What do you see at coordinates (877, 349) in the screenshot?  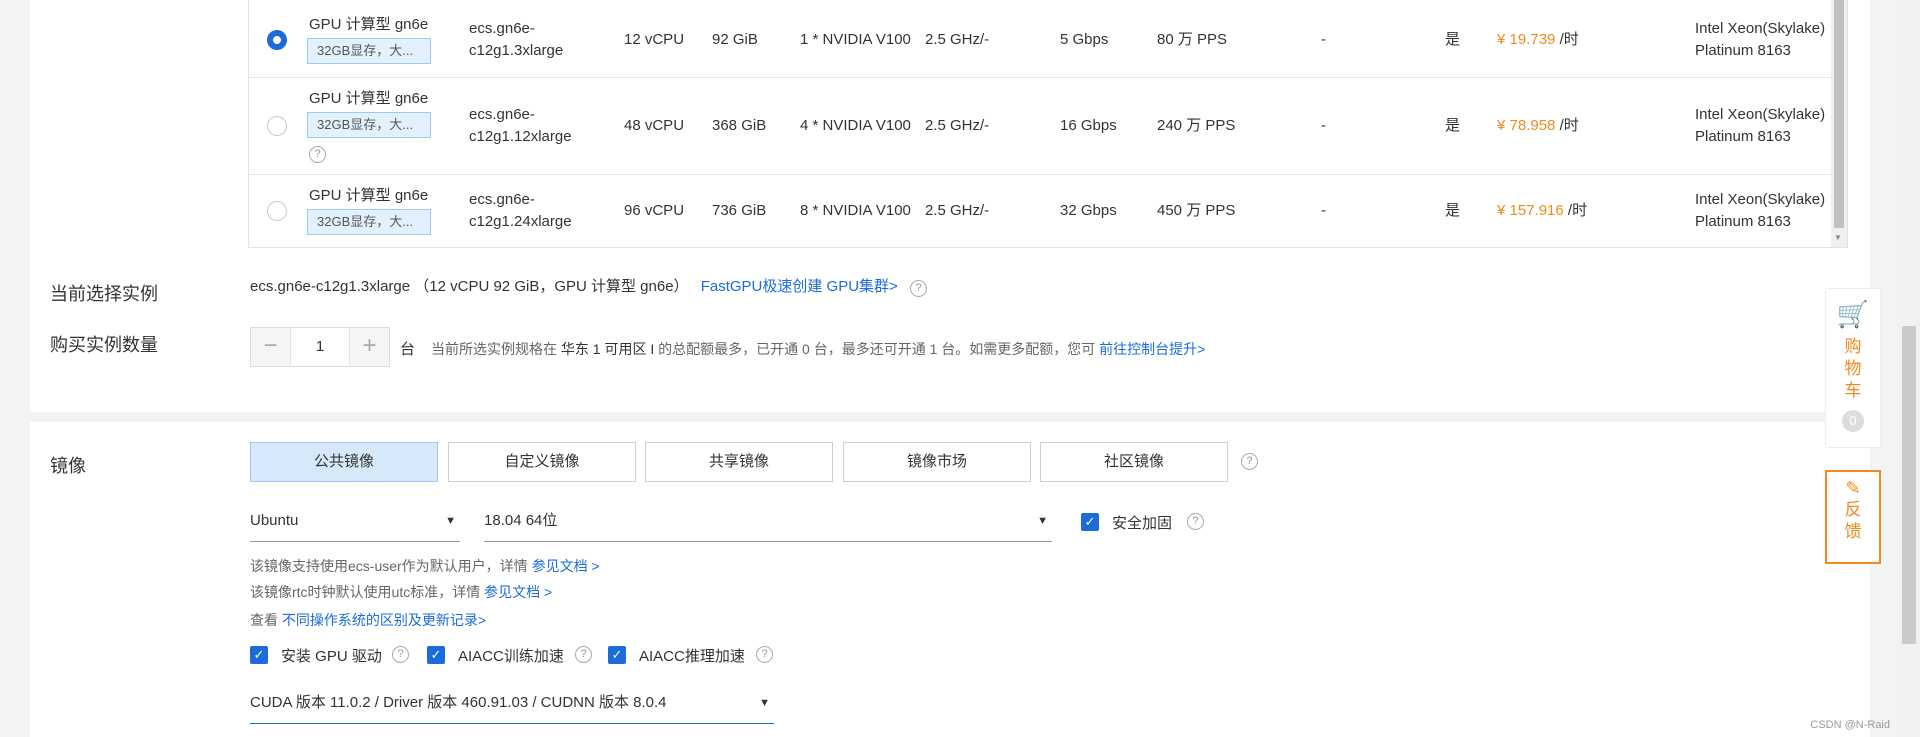 I see `quota-note-rest: 的总配额最多，已开通 0 台，最多还可开通 1 台。如需更多配额，您可` at bounding box center [877, 349].